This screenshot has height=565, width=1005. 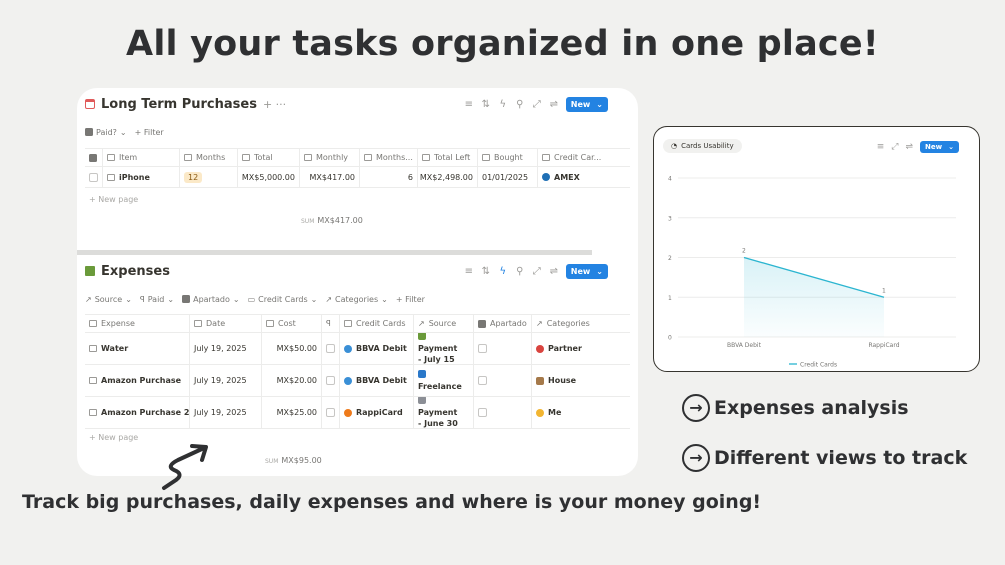 What do you see at coordinates (348, 348) in the screenshot?
I see `bank-icon` at bounding box center [348, 348].